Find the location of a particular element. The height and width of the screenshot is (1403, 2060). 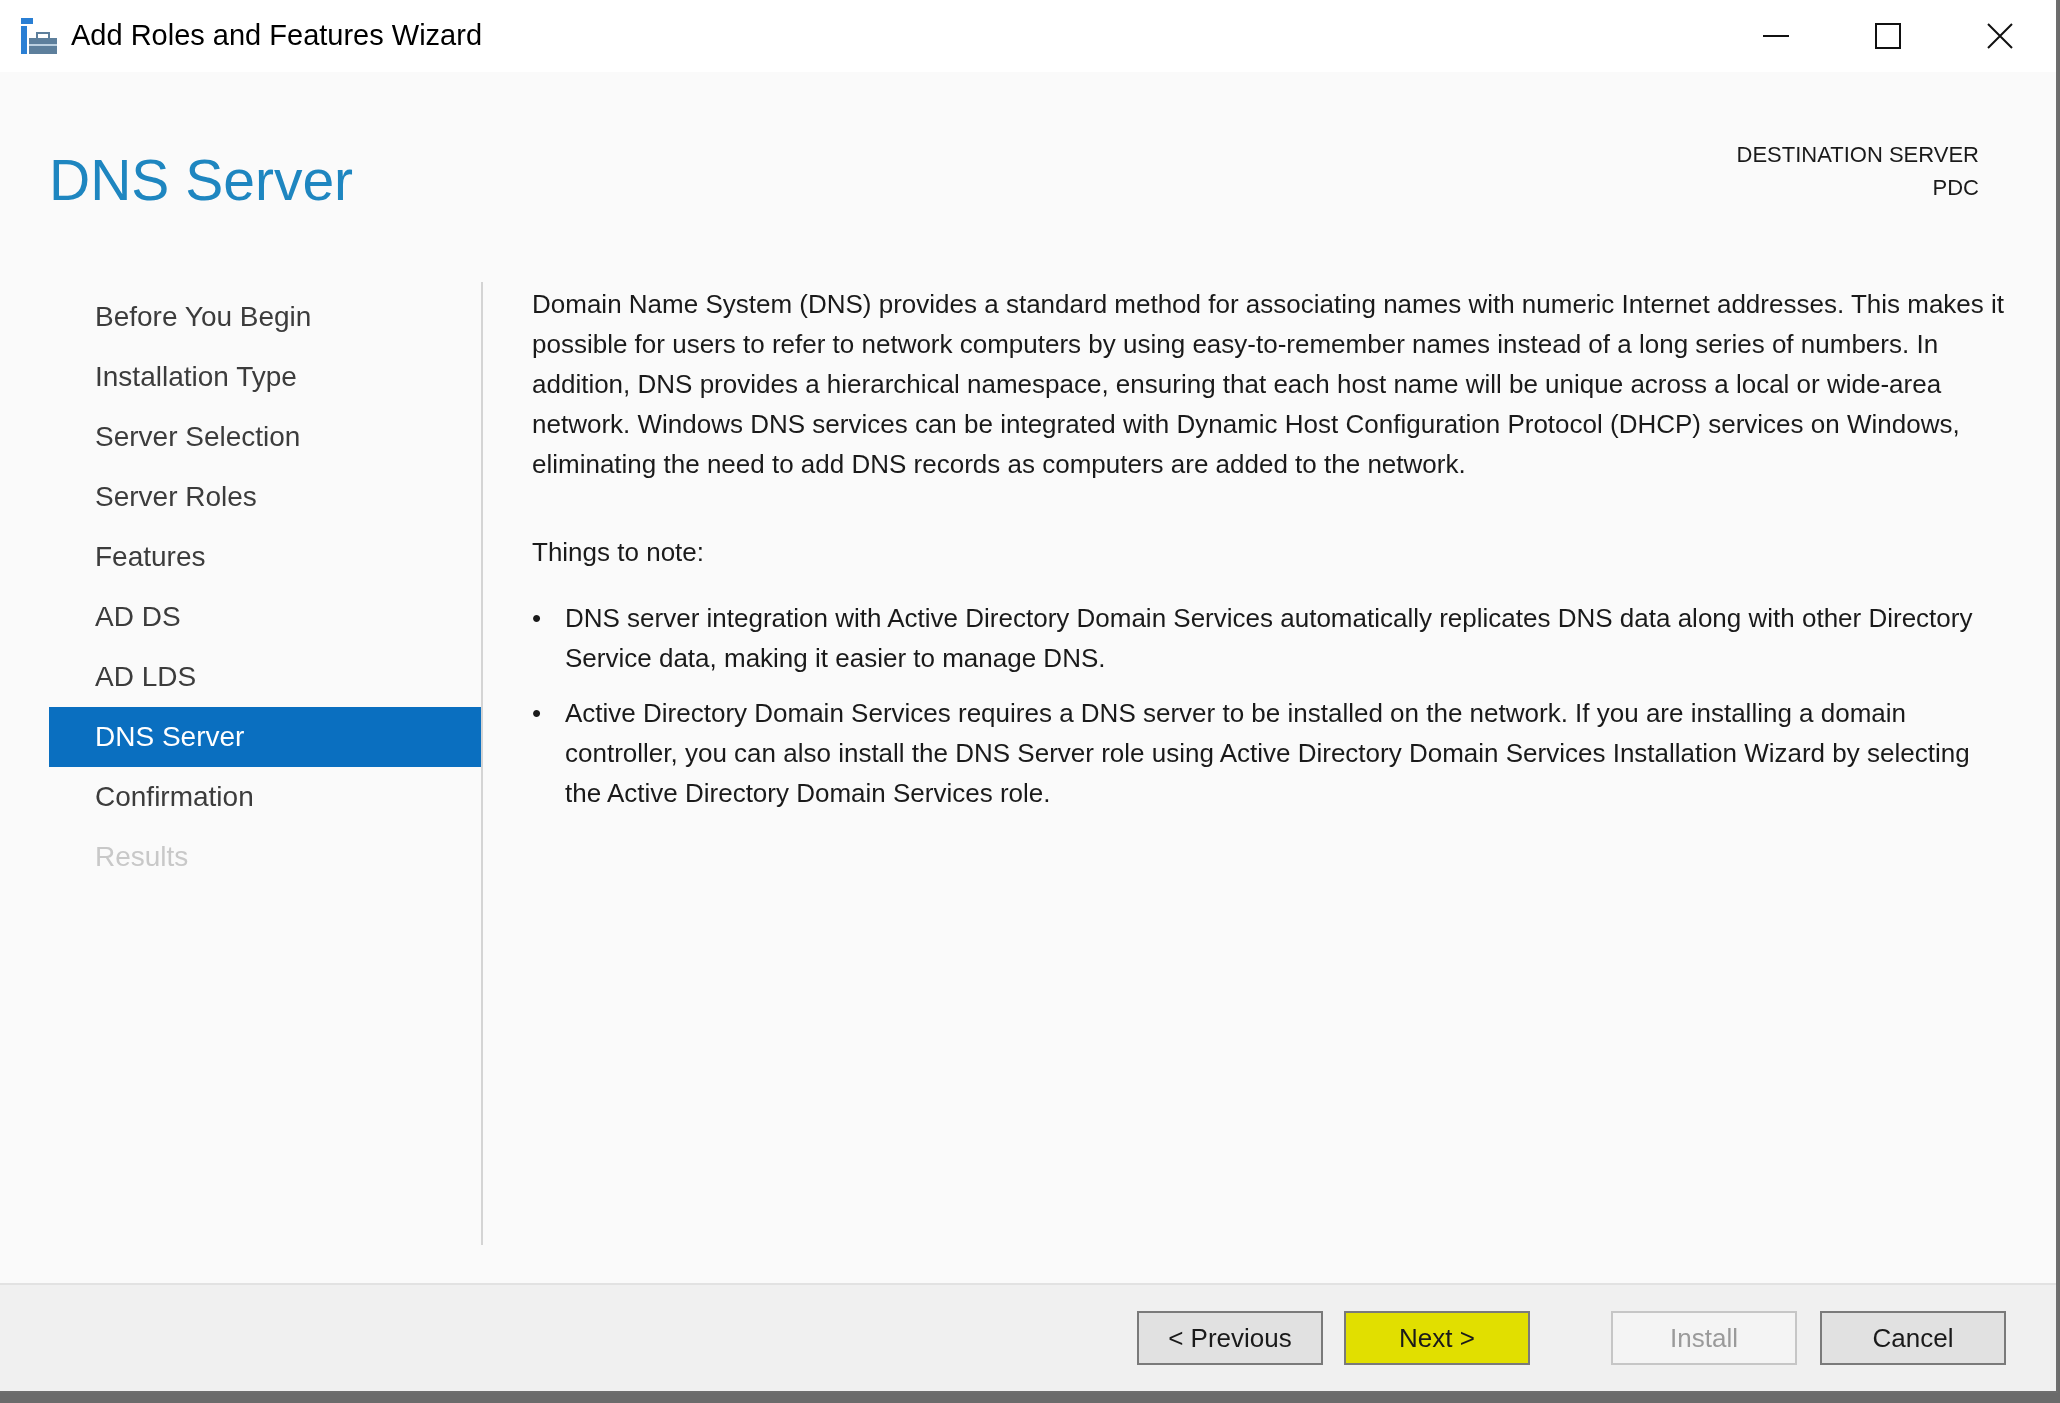

wizard-button: < Previous is located at coordinates (1230, 1338).